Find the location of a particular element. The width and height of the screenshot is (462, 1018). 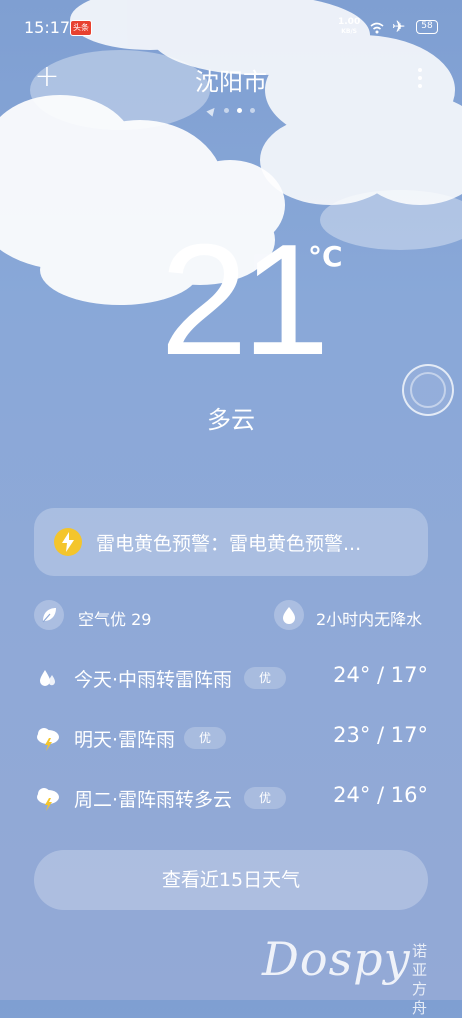

status-time: 15:17 is located at coordinates (47, 27).